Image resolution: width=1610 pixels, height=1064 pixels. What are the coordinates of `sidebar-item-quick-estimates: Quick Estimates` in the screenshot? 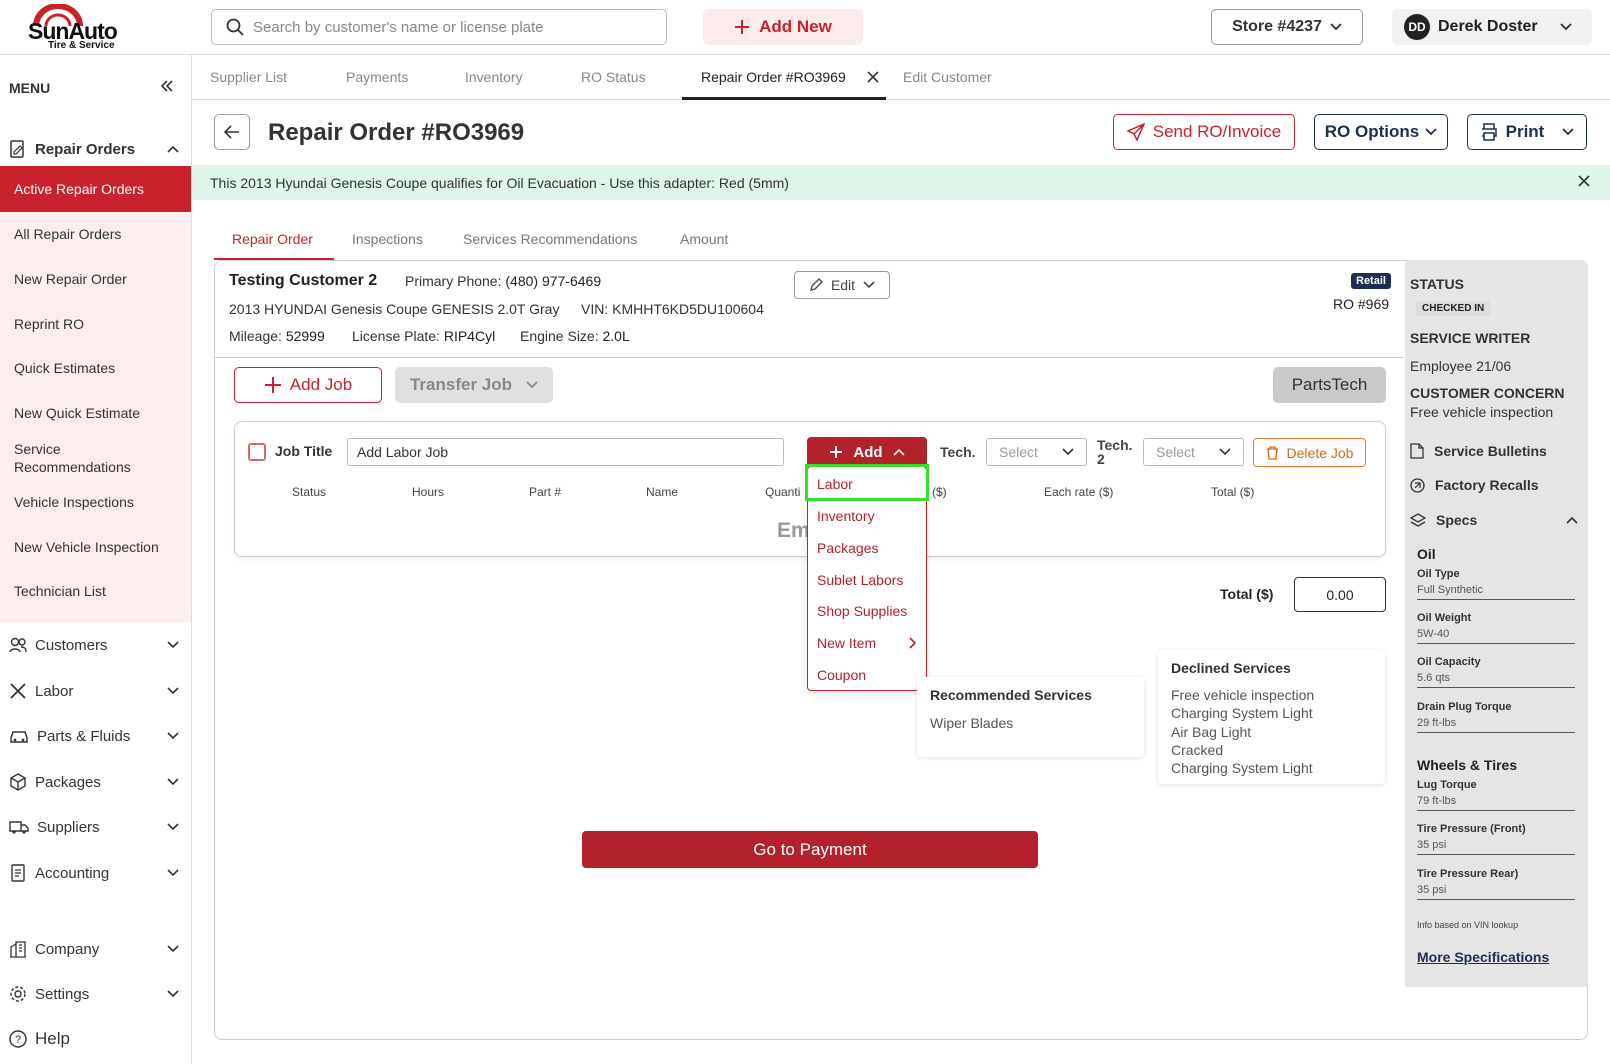 It's located at (64, 368).